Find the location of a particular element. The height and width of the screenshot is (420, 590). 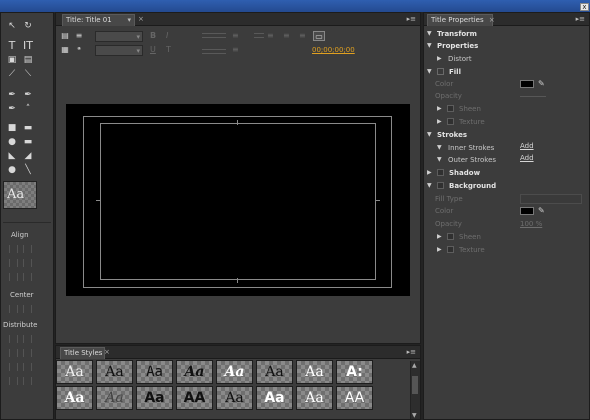

rounded-corner-tool-icon: ▬ is located at coordinates (28, 142).